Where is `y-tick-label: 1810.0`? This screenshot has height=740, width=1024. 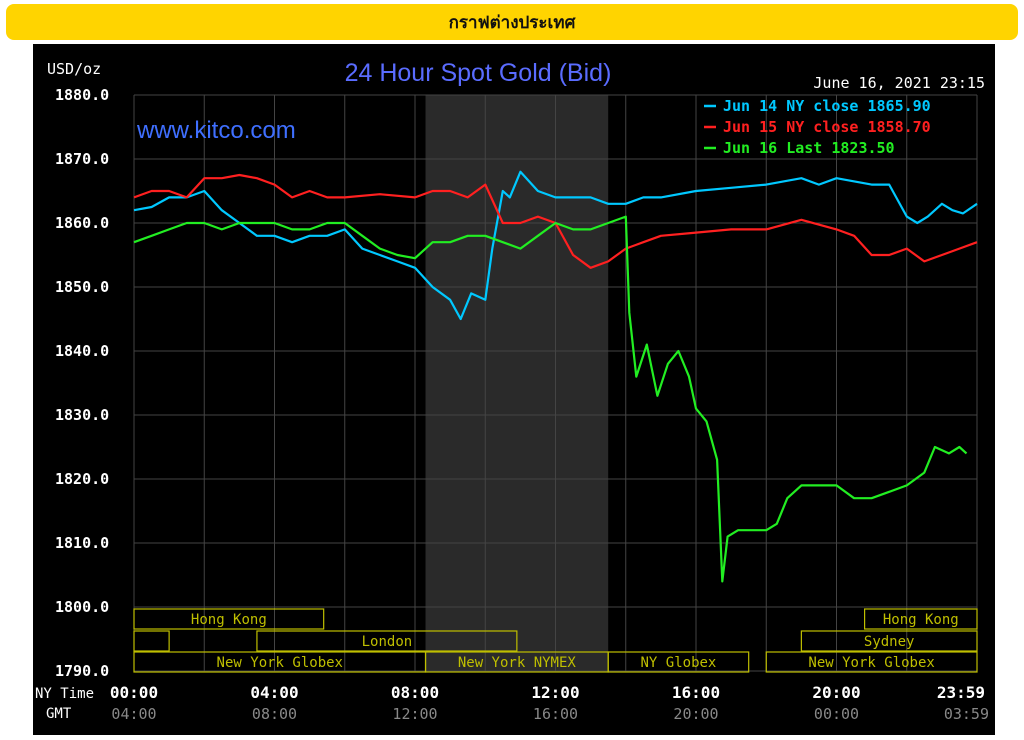 y-tick-label: 1810.0 is located at coordinates (82, 543).